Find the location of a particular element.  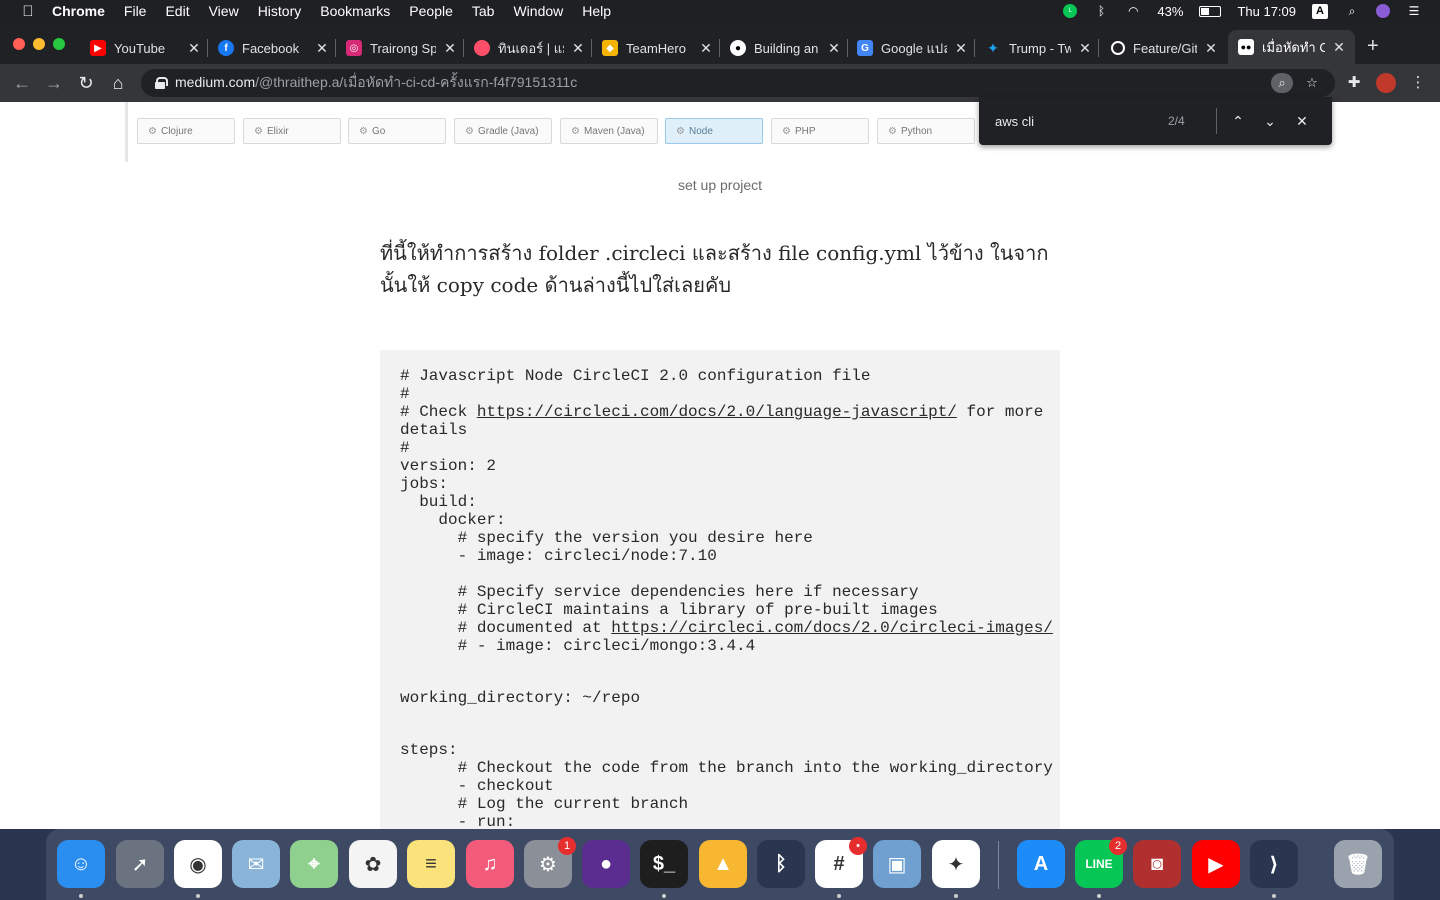

find-next-chevron-down-icon: ⌄ is located at coordinates (1270, 121).